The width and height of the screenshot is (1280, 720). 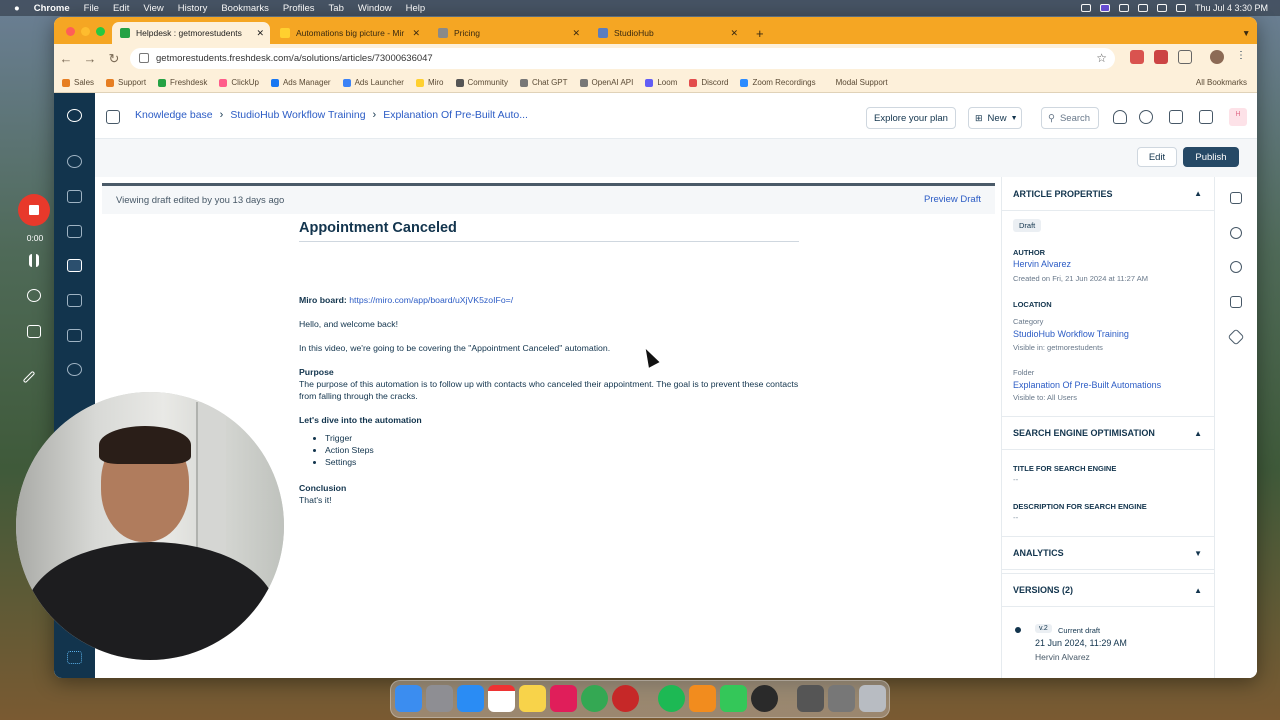 I want to click on version-date: 21 Jun 2024, 11:29 AM, so click(x=1081, y=643).